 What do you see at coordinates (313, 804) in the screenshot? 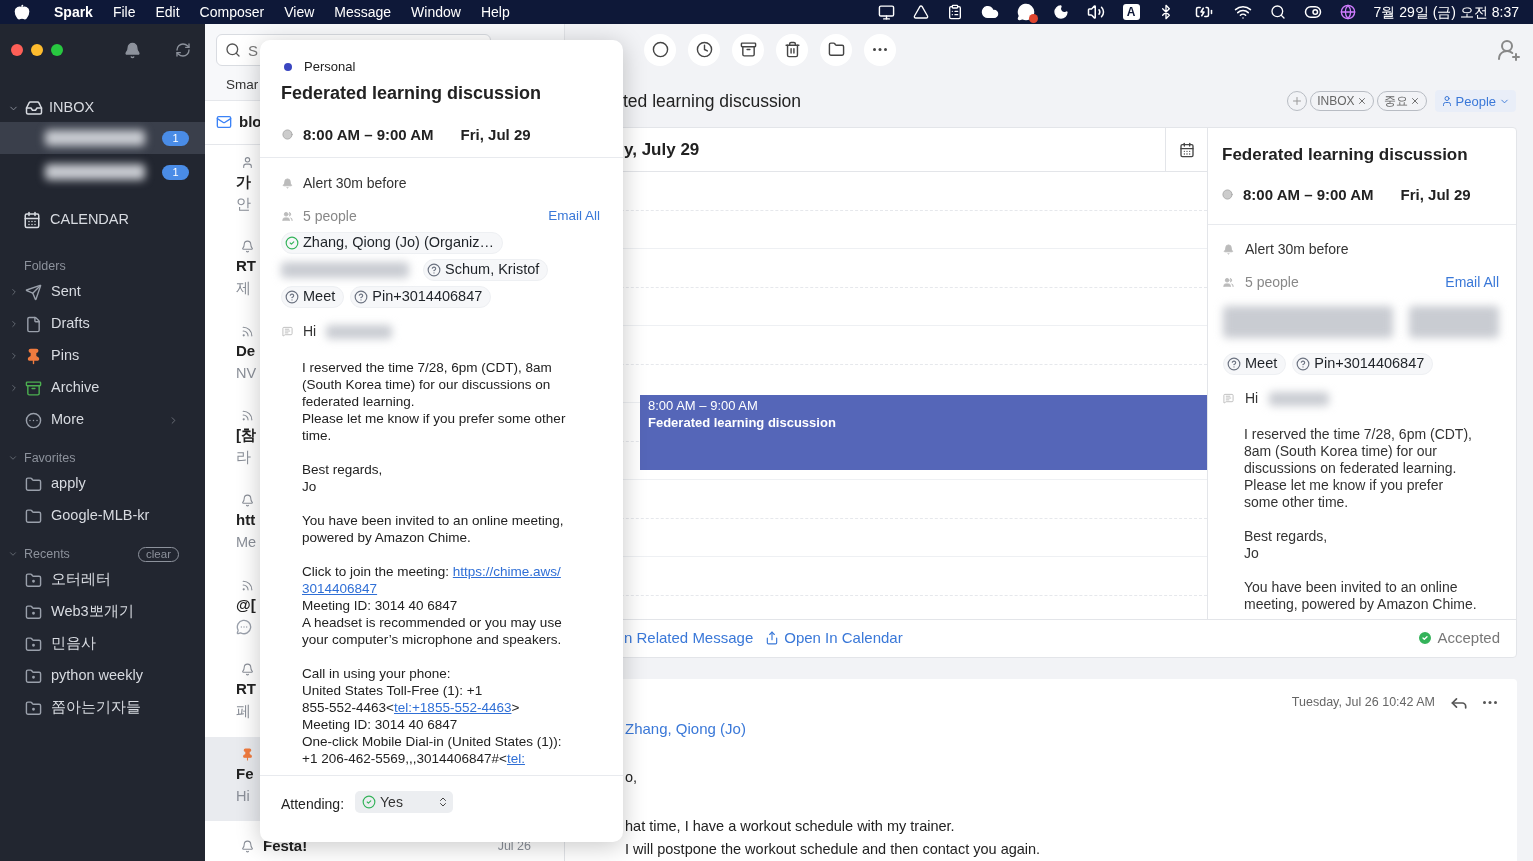
I see `attending-label: Attending:` at bounding box center [313, 804].